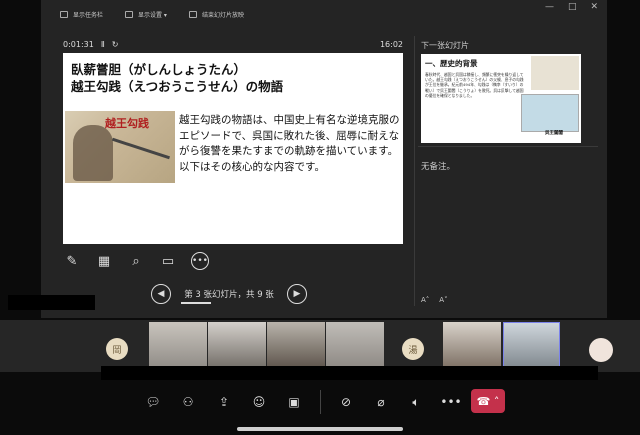  Describe the element at coordinates (297, 294) in the screenshot. I see `next-slide-button: ▶` at that location.